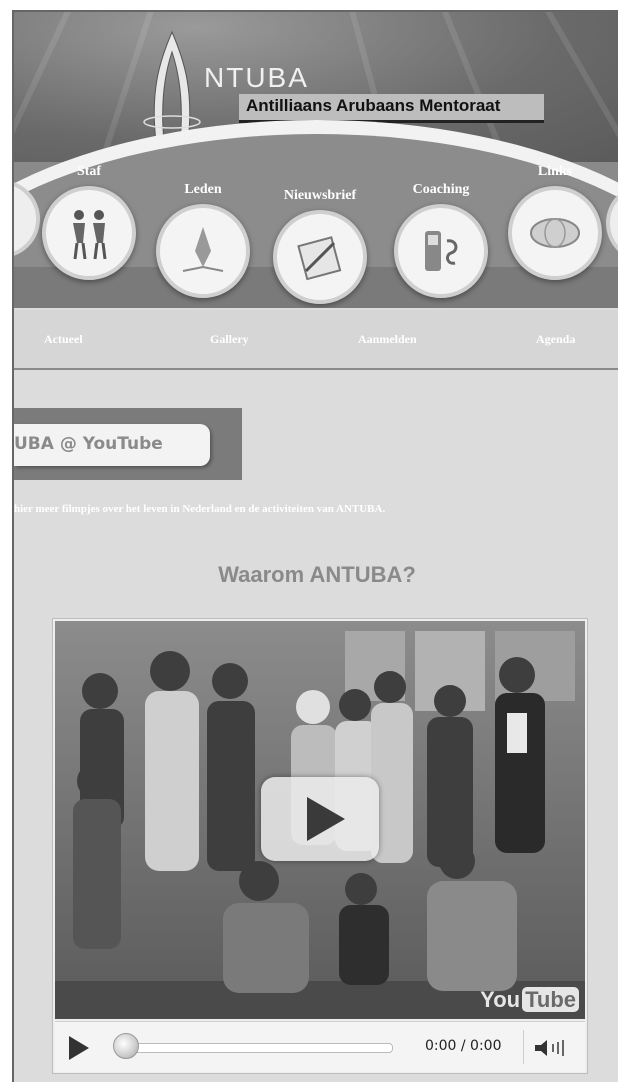 The width and height of the screenshot is (618, 1086). What do you see at coordinates (229, 339) in the screenshot?
I see `subnav-gallery: Gallery` at bounding box center [229, 339].